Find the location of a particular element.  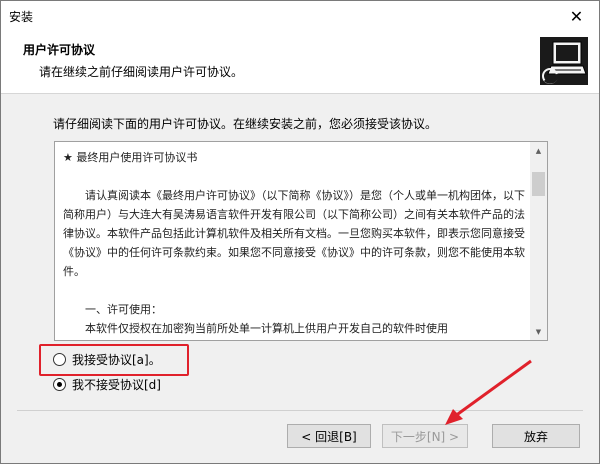

radio-unchecked-icon is located at coordinates (59, 359).